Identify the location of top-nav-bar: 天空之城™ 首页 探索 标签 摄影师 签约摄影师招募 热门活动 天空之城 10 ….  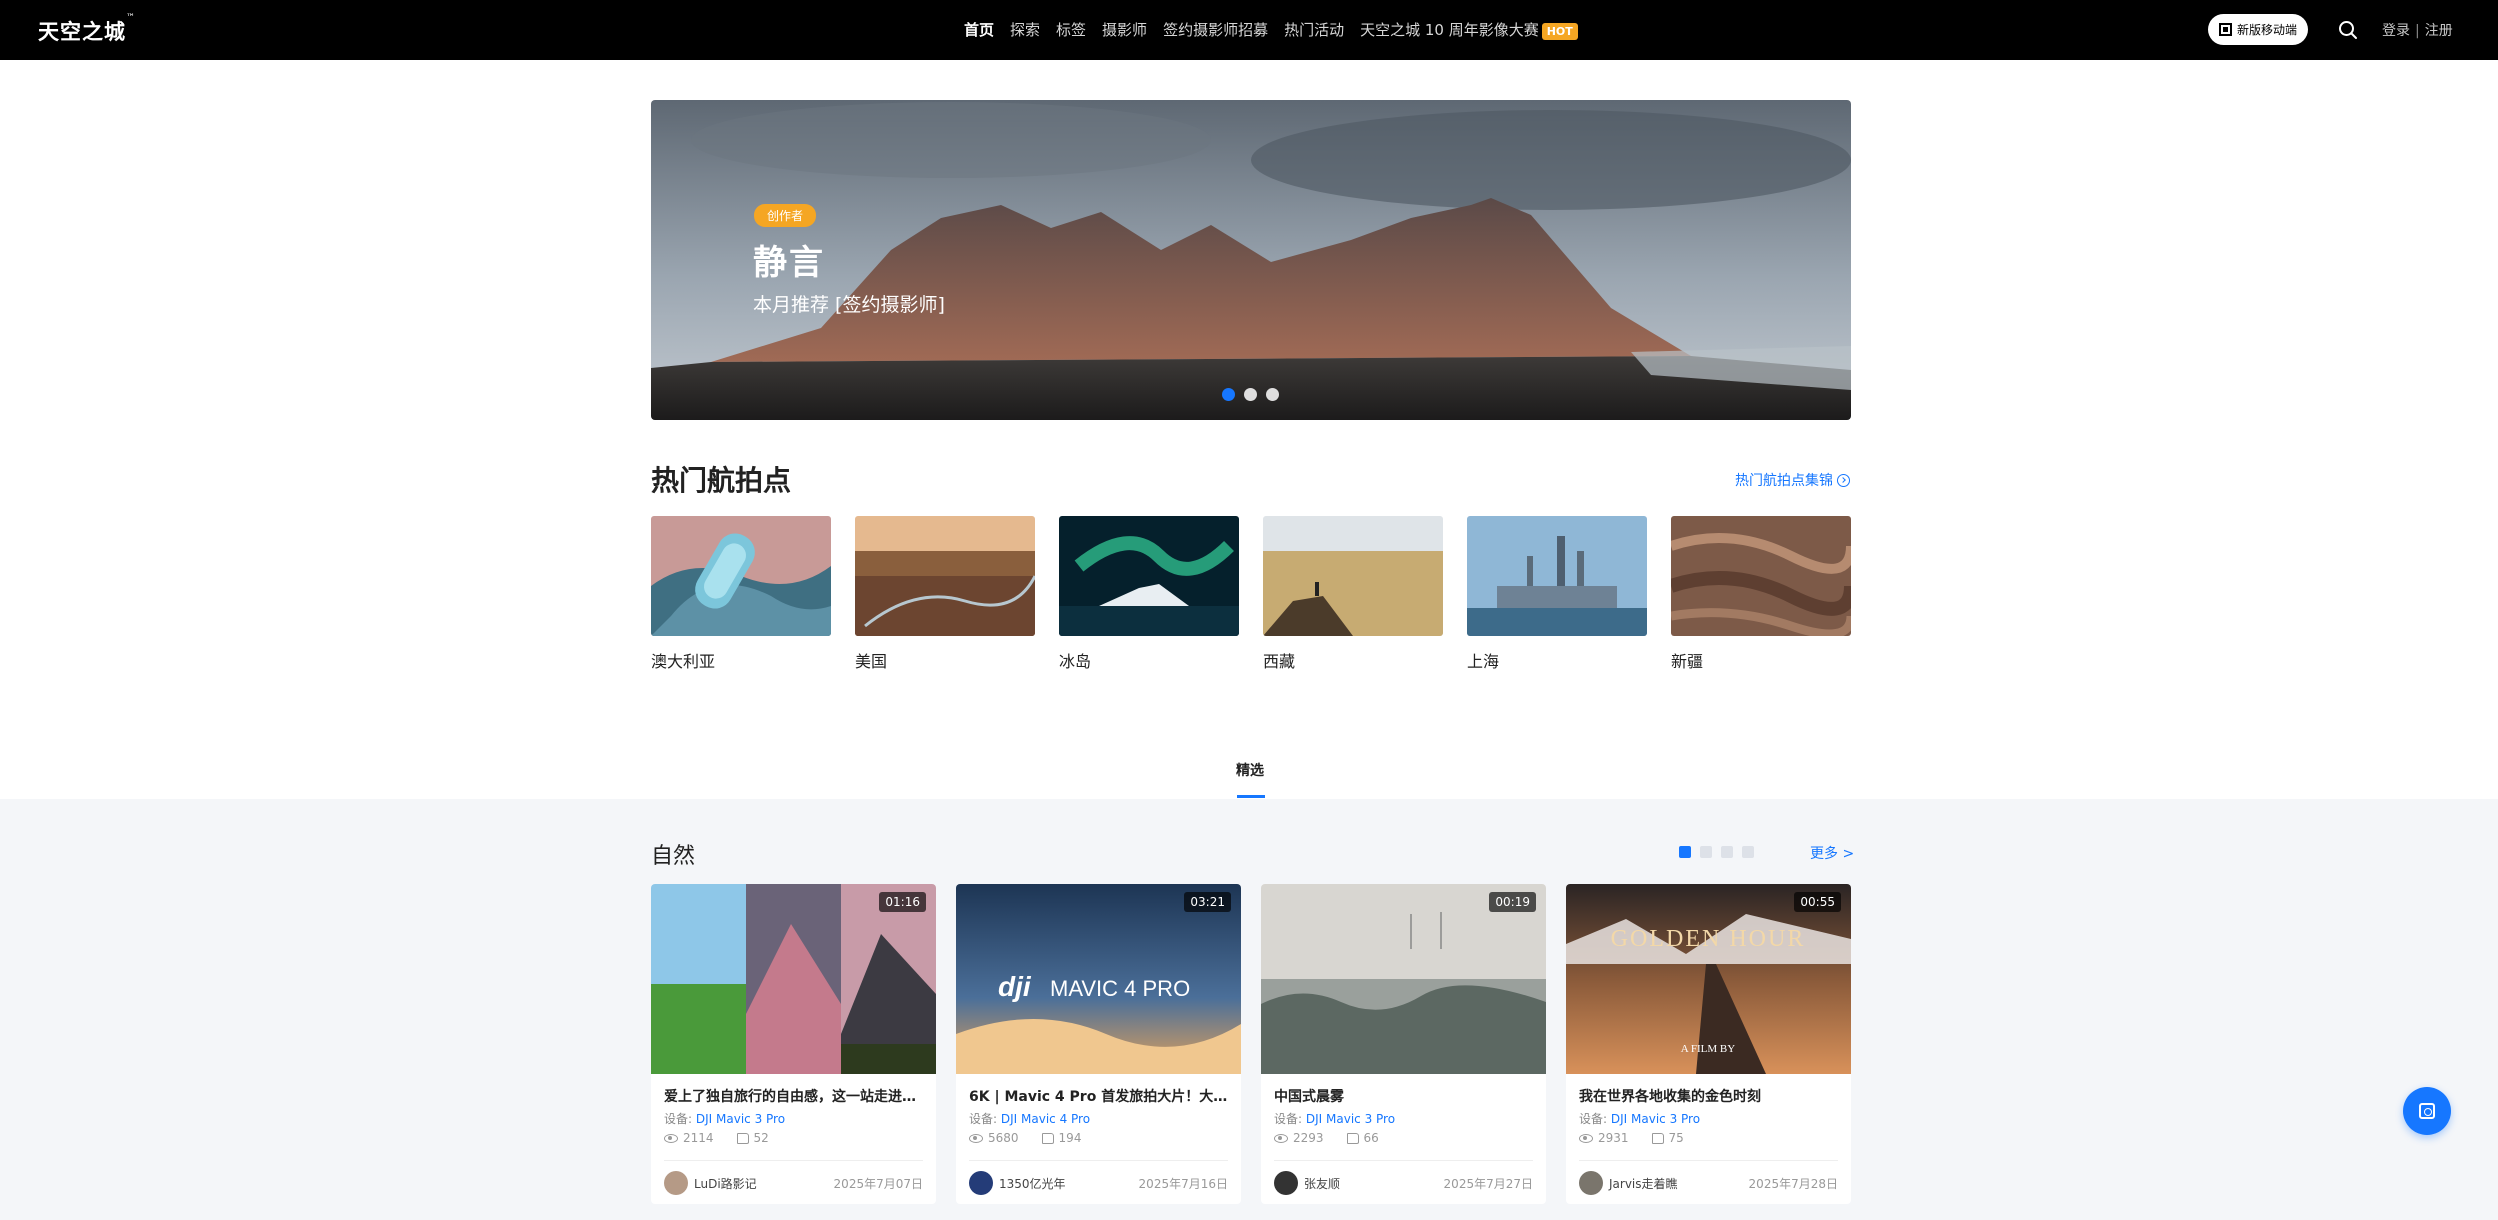
(1249, 30).